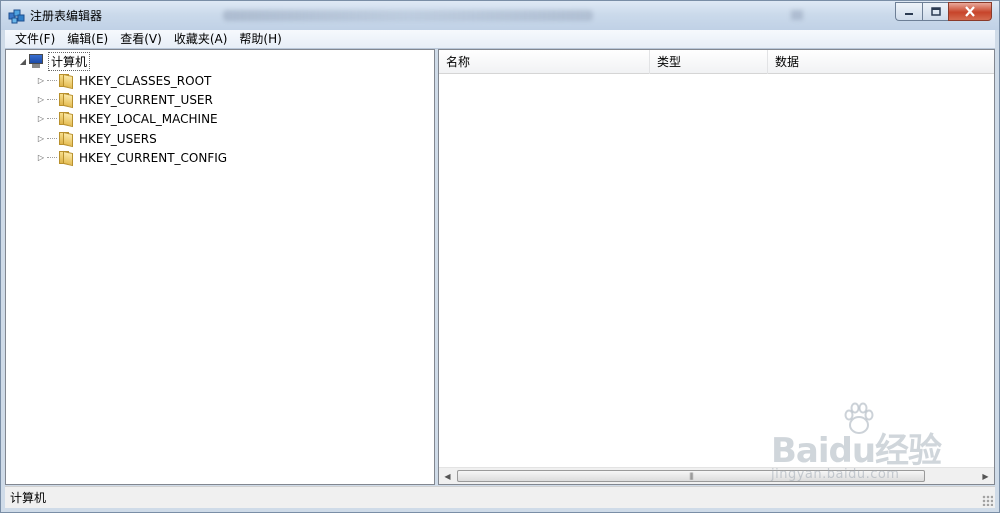 The height and width of the screenshot is (513, 1000). I want to click on menu-bar: 文件(F) 编辑(E) 查看(V) 收藏夹(A) 帮助(H), so click(500, 39).